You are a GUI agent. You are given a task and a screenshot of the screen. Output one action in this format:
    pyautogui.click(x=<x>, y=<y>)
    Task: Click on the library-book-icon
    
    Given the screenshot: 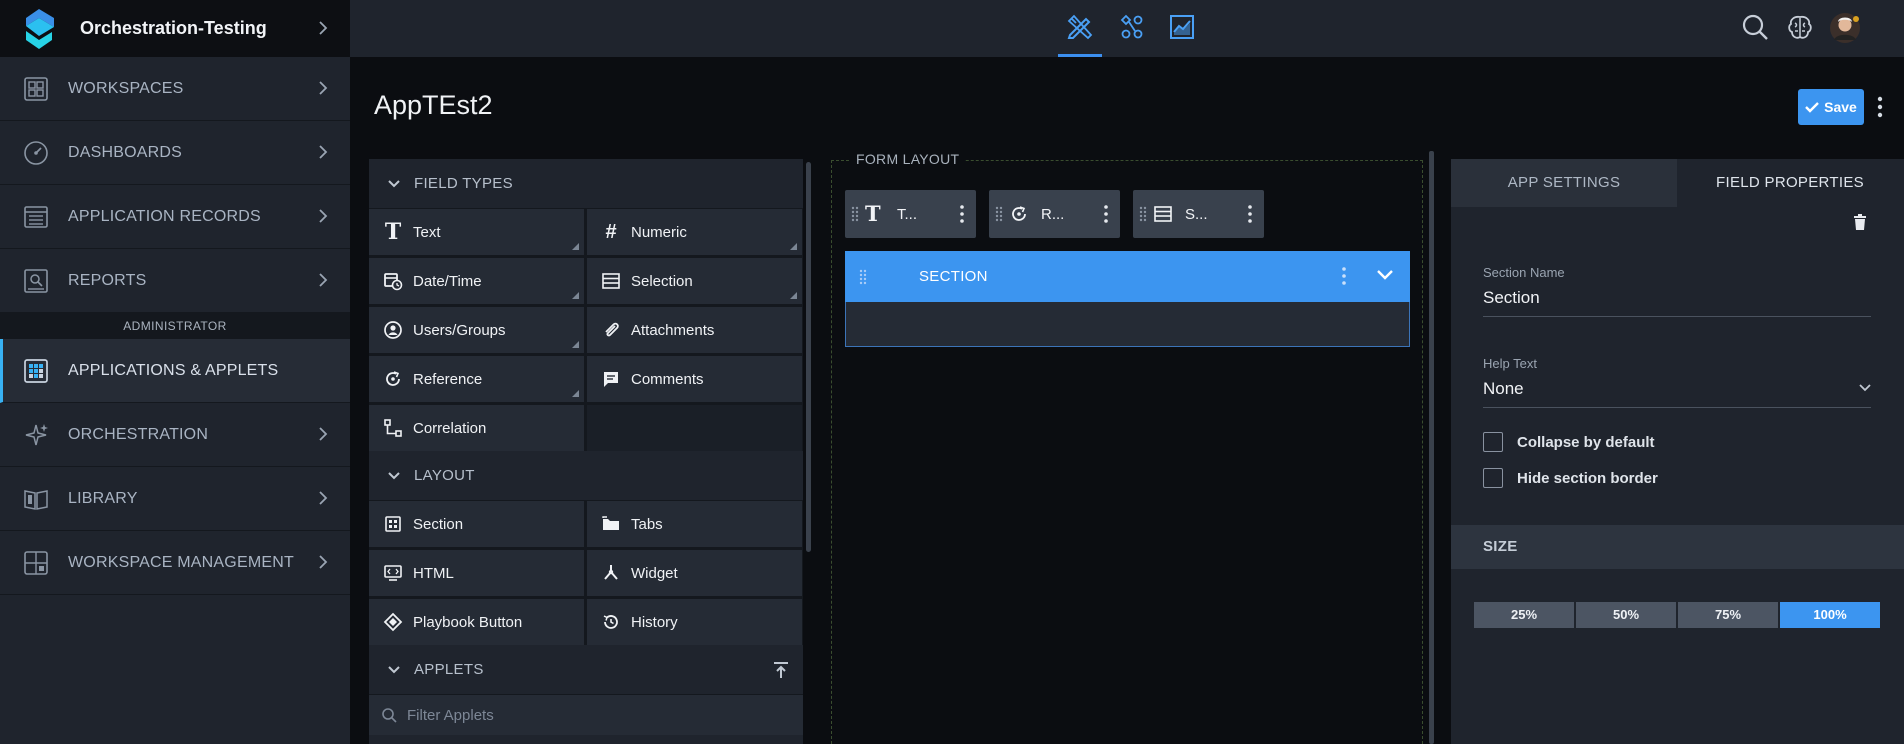 What is the action you would take?
    pyautogui.click(x=36, y=500)
    